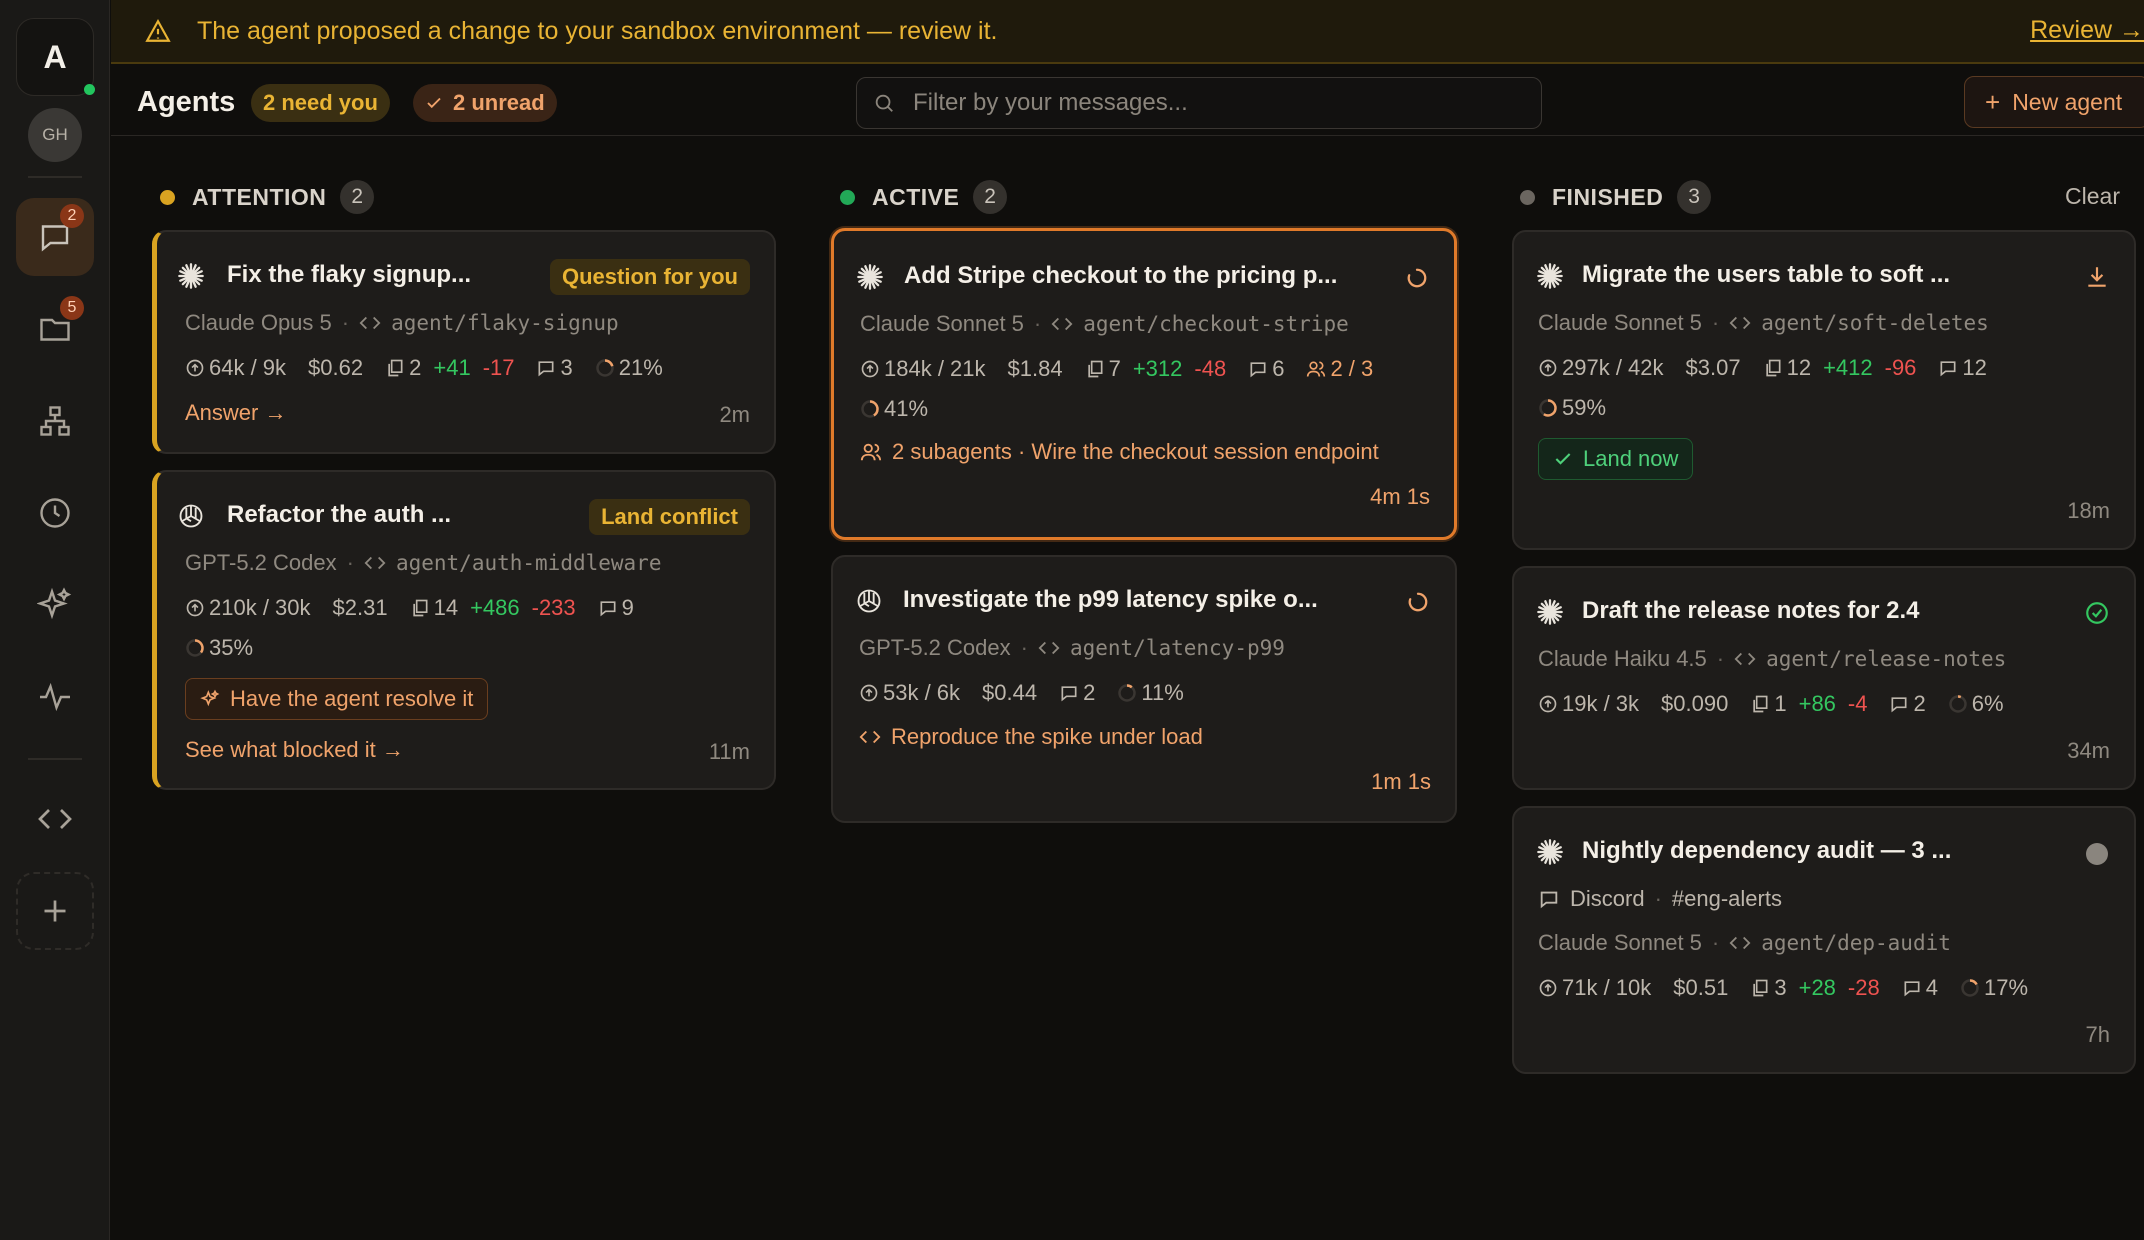 Image resolution: width=2144 pixels, height=1240 pixels. I want to click on comments-count: 6, so click(1278, 368).